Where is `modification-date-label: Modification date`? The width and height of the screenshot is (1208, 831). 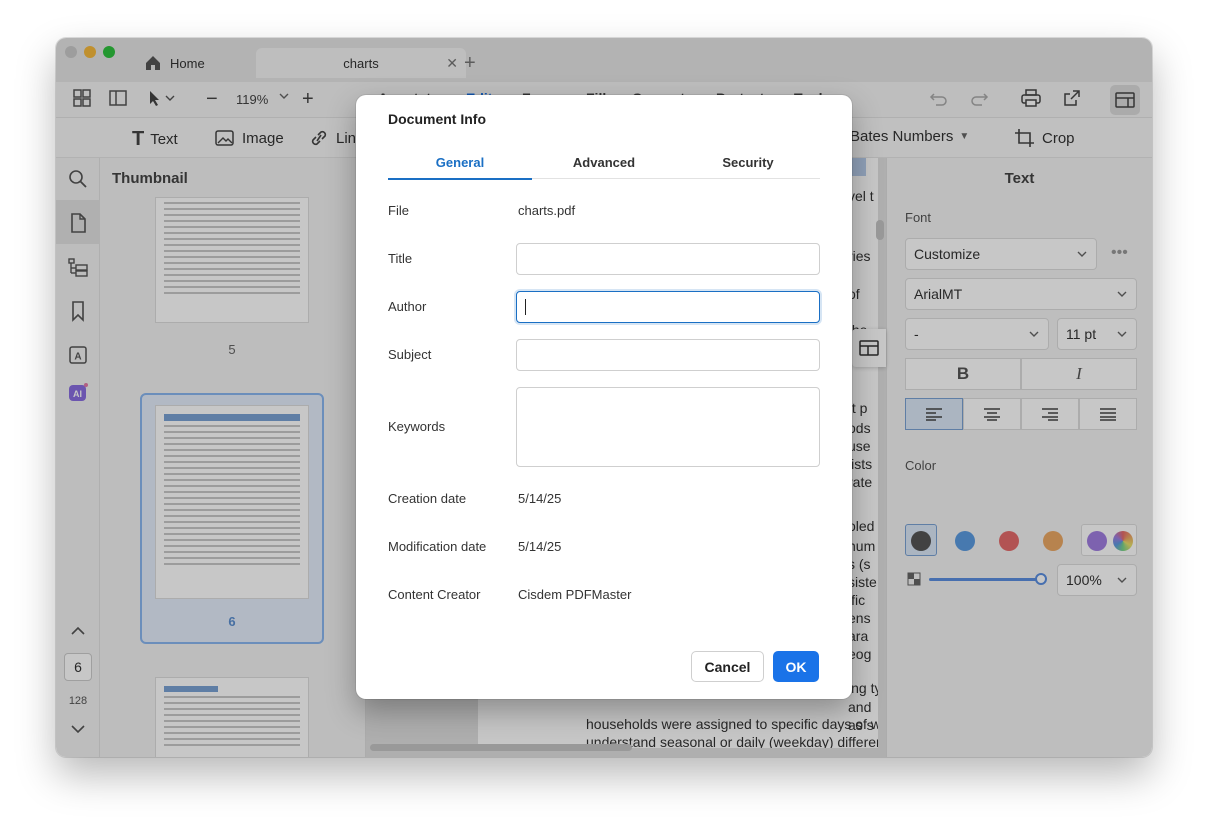 modification-date-label: Modification date is located at coordinates (437, 546).